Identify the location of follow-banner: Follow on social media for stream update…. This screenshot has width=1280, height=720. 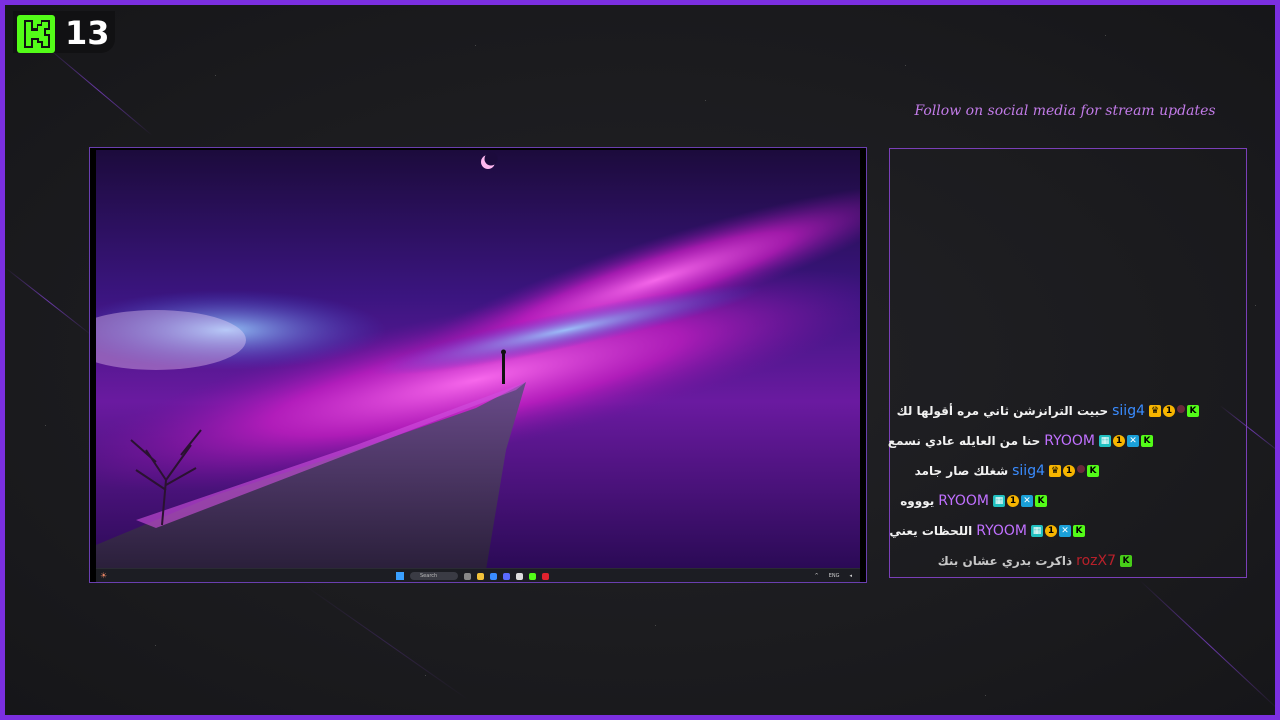
(1065, 111).